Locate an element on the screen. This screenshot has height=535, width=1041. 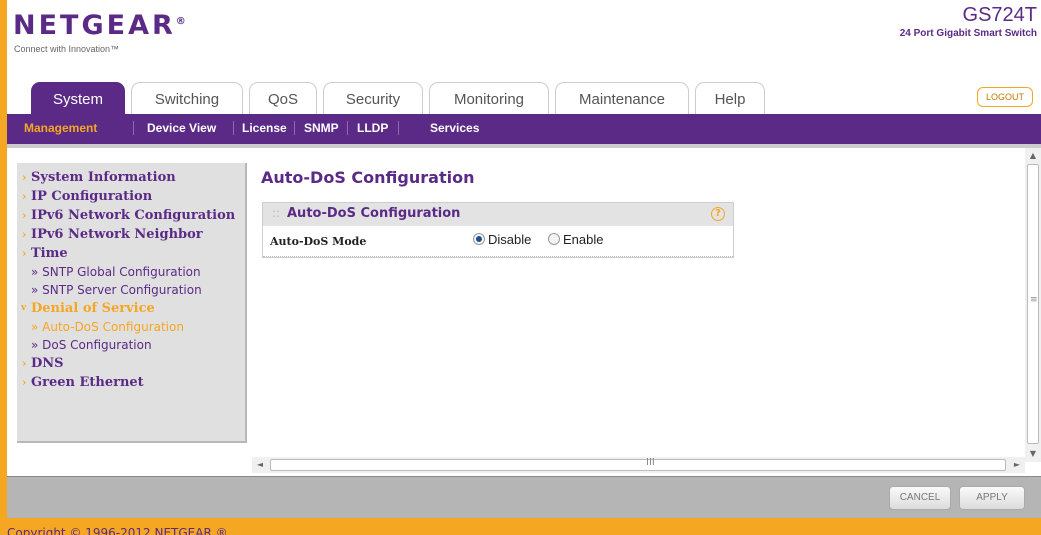
subnav-device-view: Device View is located at coordinates (181, 128).